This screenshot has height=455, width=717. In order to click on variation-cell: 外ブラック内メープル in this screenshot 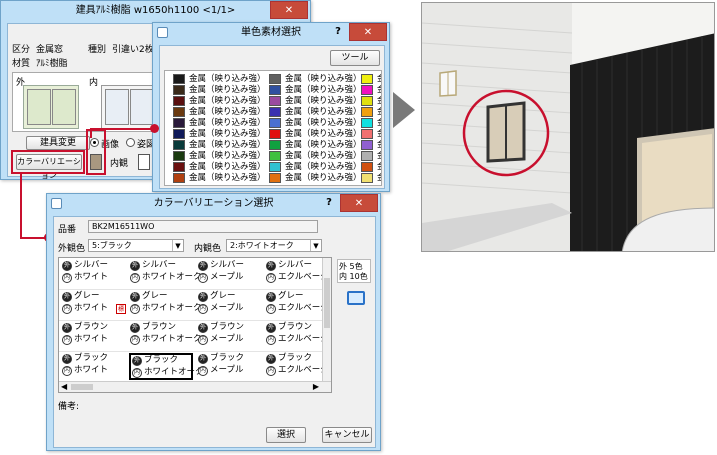, I will do `click(229, 366)`.